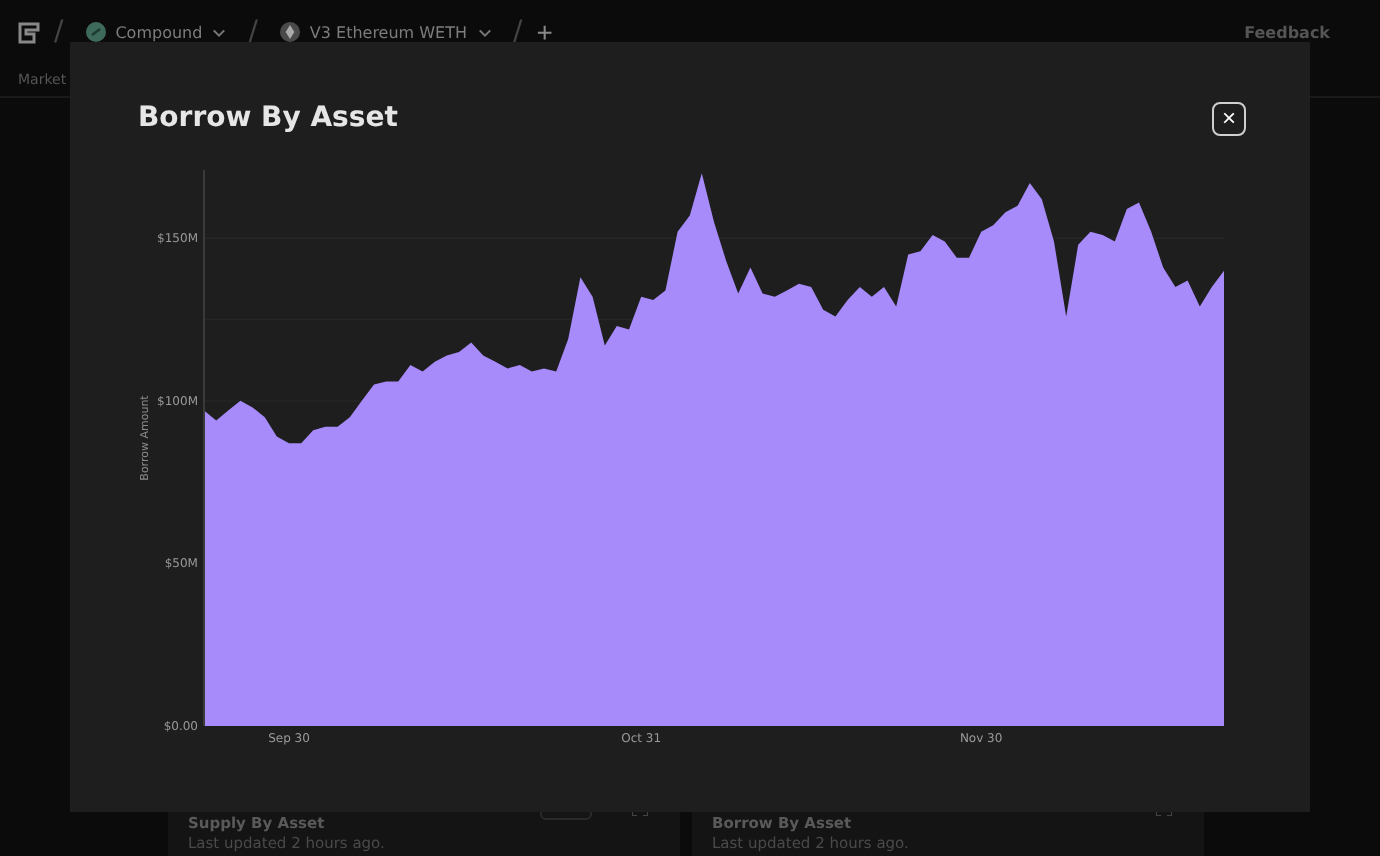 The image size is (1380, 856). I want to click on diamond-icon, so click(289, 32).